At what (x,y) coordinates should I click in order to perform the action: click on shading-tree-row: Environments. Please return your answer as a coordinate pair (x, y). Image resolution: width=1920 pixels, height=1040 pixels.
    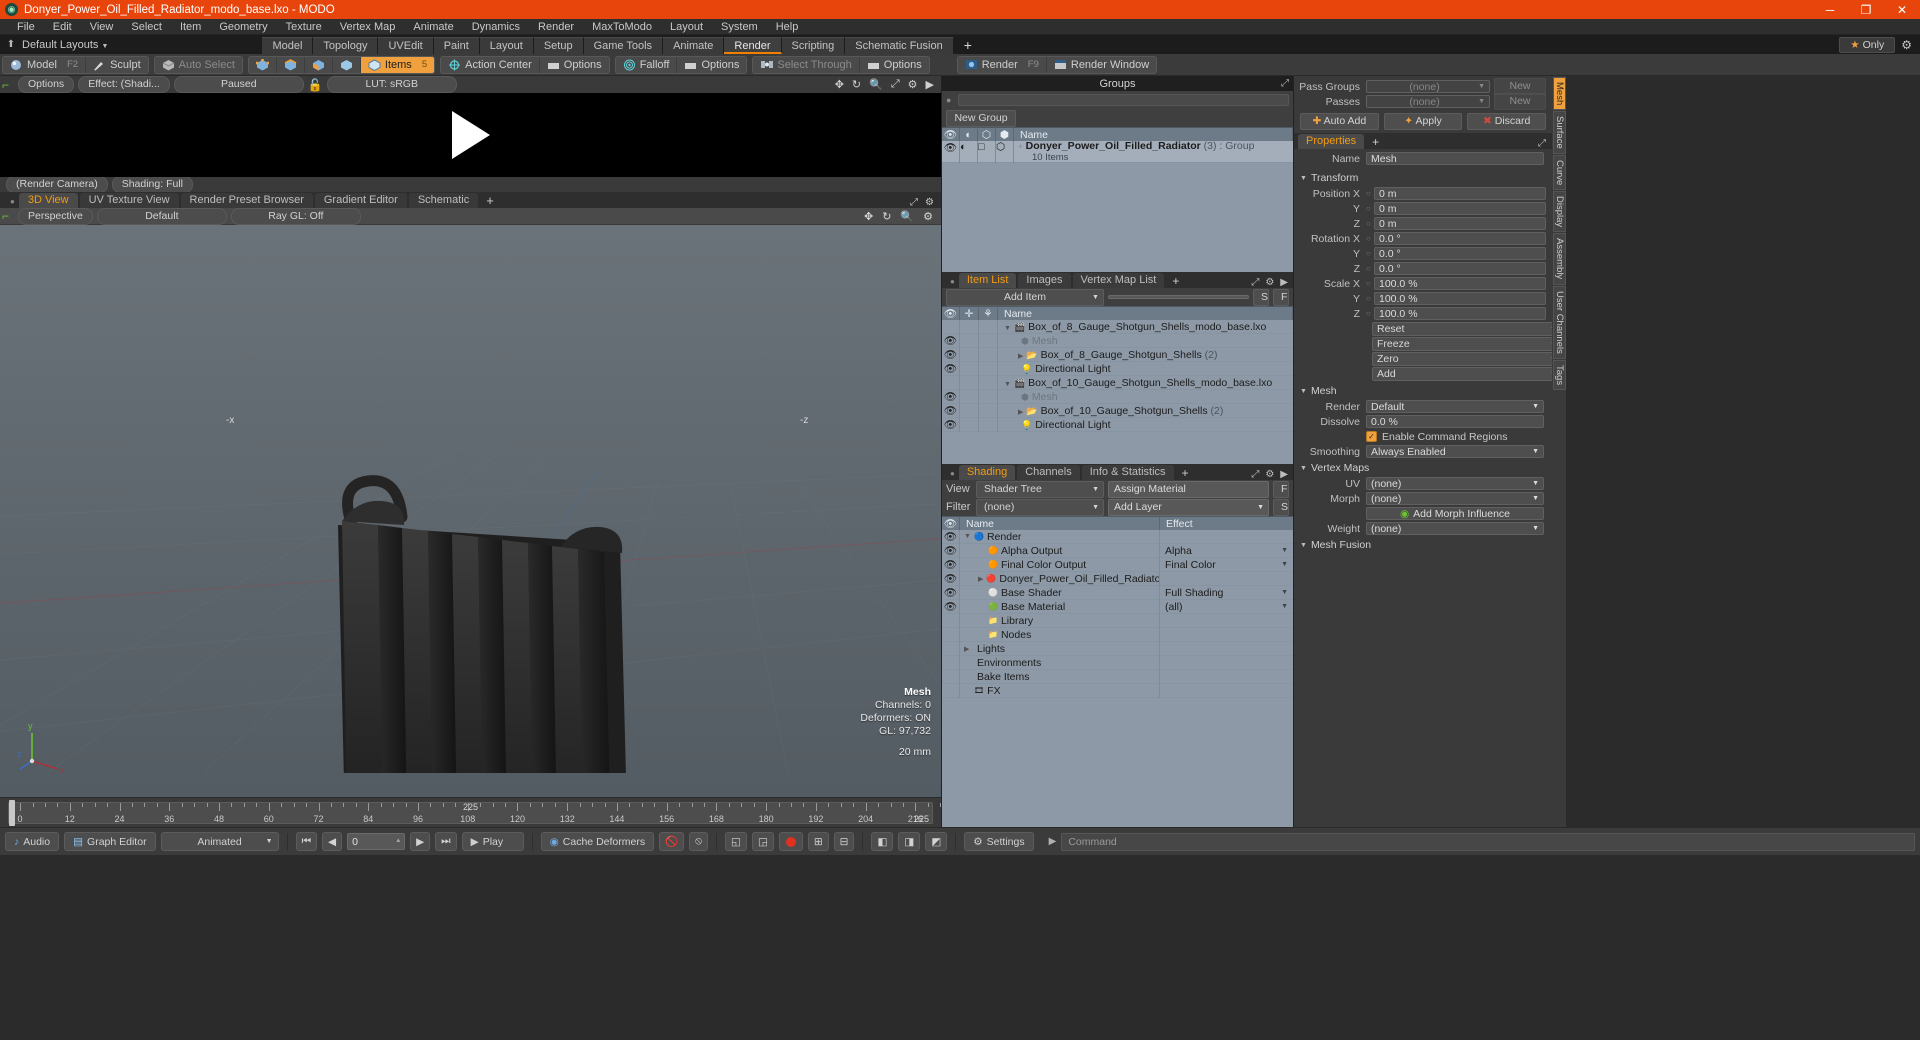
    Looking at the image, I should click on (1117, 662).